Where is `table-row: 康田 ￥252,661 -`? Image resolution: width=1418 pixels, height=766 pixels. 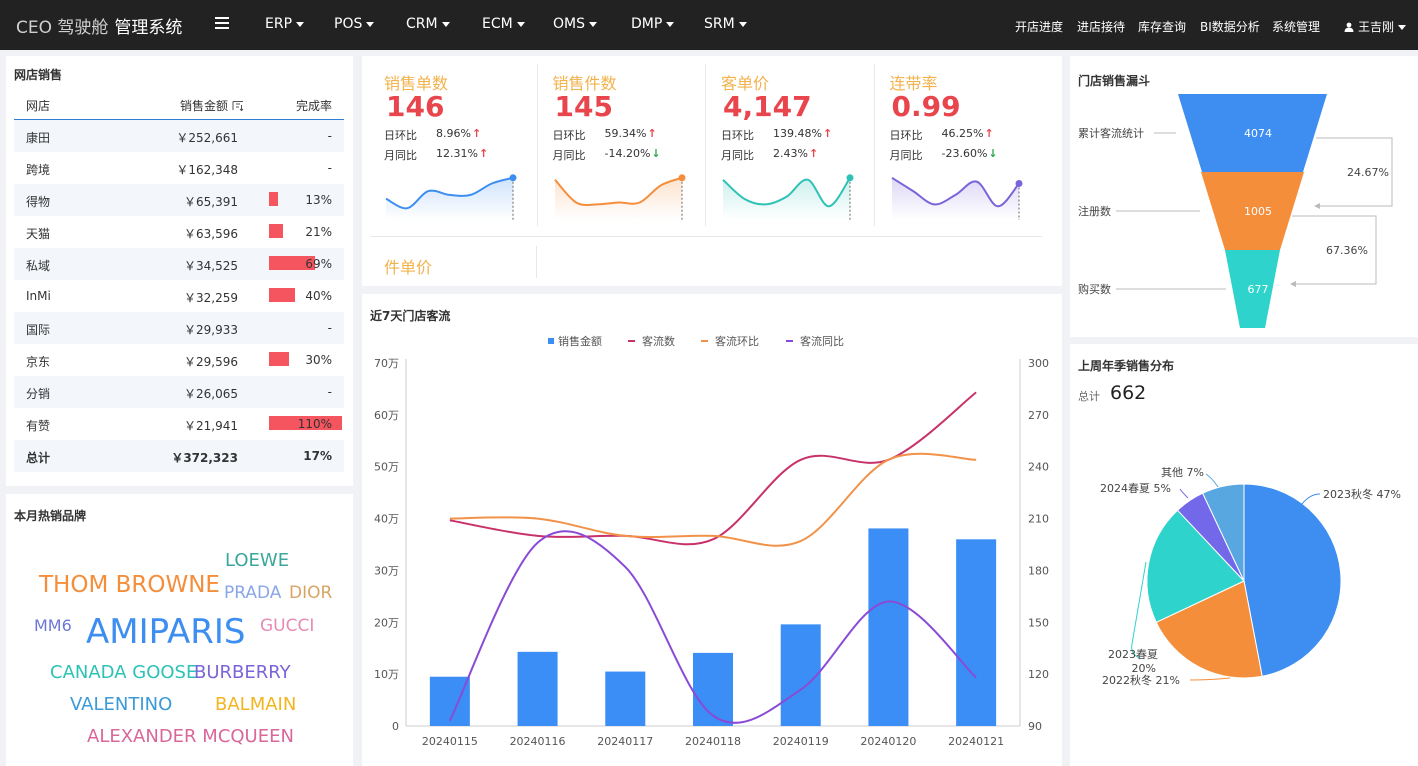 table-row: 康田 ￥252,661 - is located at coordinates (179, 136).